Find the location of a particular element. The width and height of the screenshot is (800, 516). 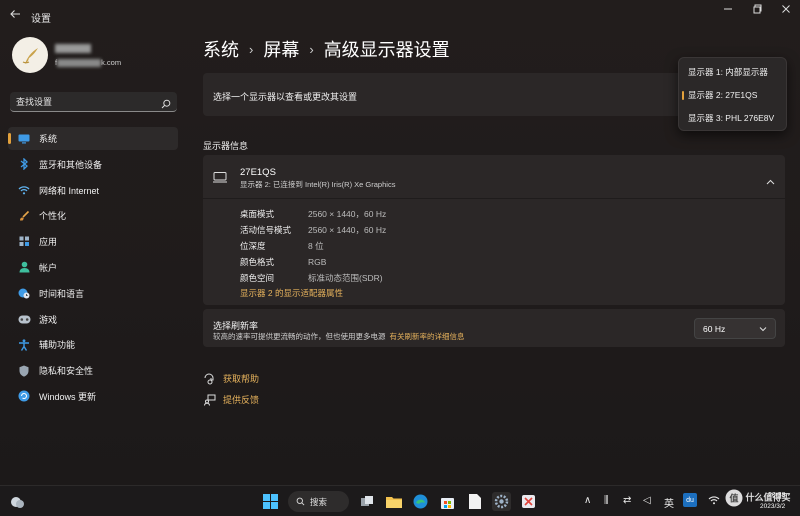

sidebar-item-windows-update: Windows 更新 is located at coordinates (93, 396).